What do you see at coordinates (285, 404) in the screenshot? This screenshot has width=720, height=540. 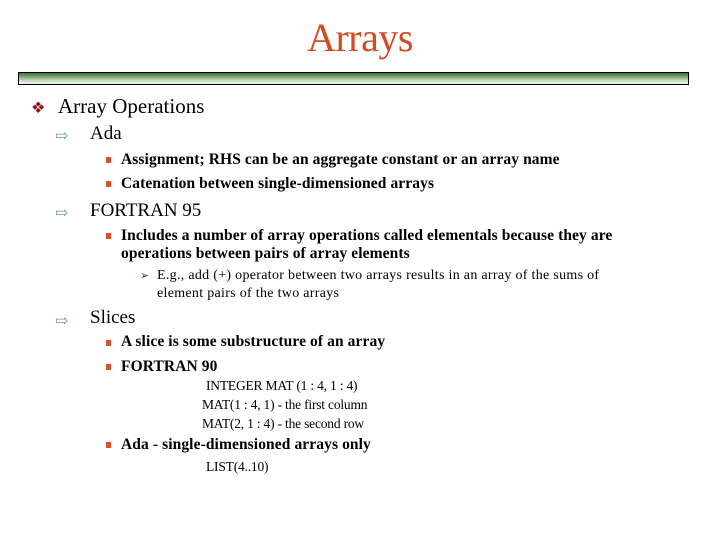 I see `fortran90-code-line2: MAT(1 : 4, 1) - the first column` at bounding box center [285, 404].